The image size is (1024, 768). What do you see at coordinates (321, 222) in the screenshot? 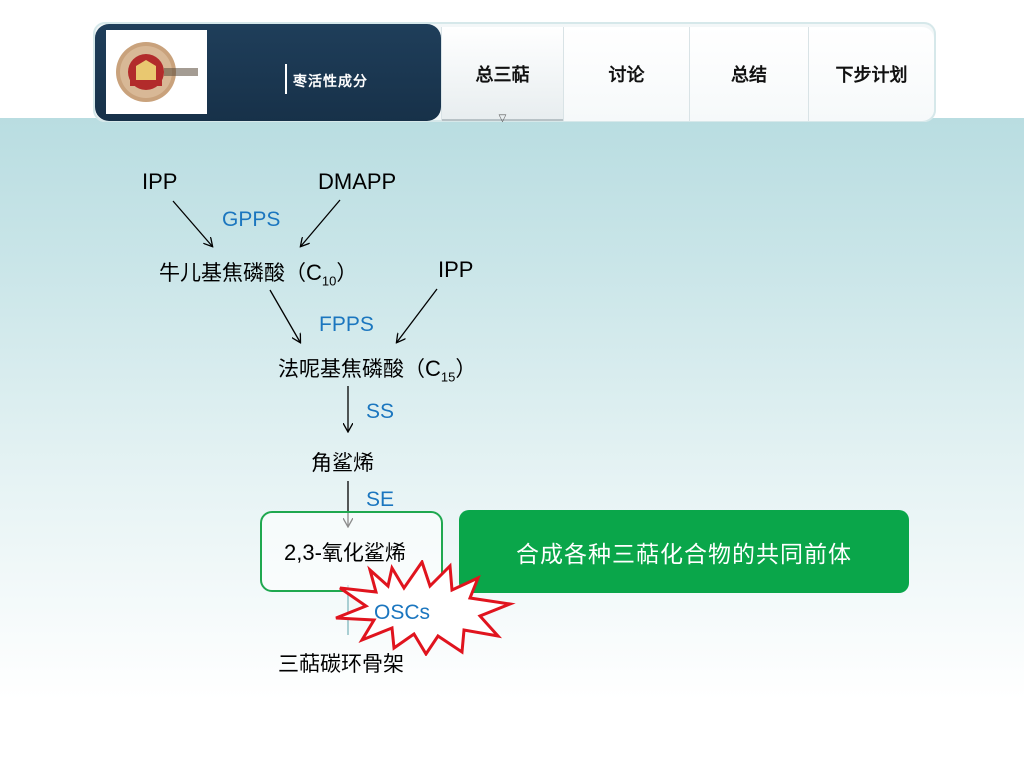
I see `arrow-dmapp-to-gpp` at bounding box center [321, 222].